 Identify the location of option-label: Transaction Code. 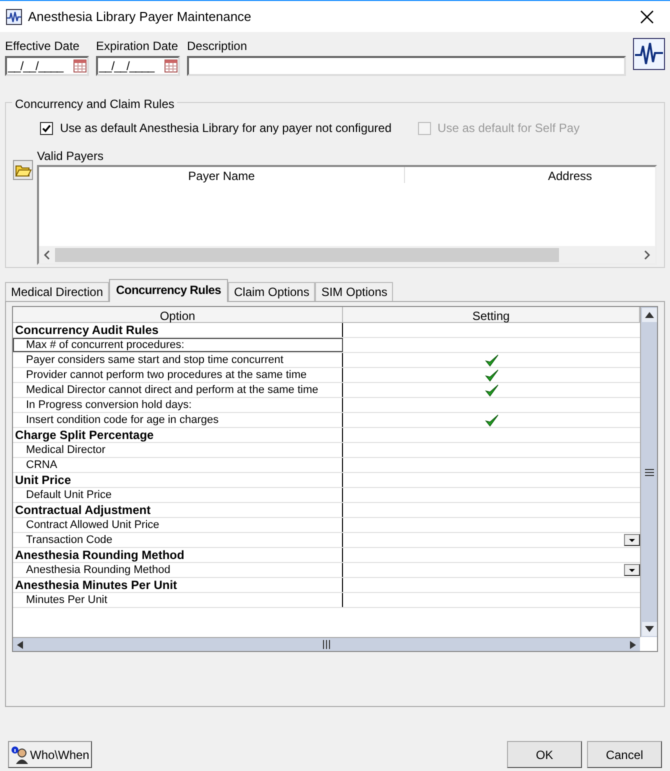
(178, 540).